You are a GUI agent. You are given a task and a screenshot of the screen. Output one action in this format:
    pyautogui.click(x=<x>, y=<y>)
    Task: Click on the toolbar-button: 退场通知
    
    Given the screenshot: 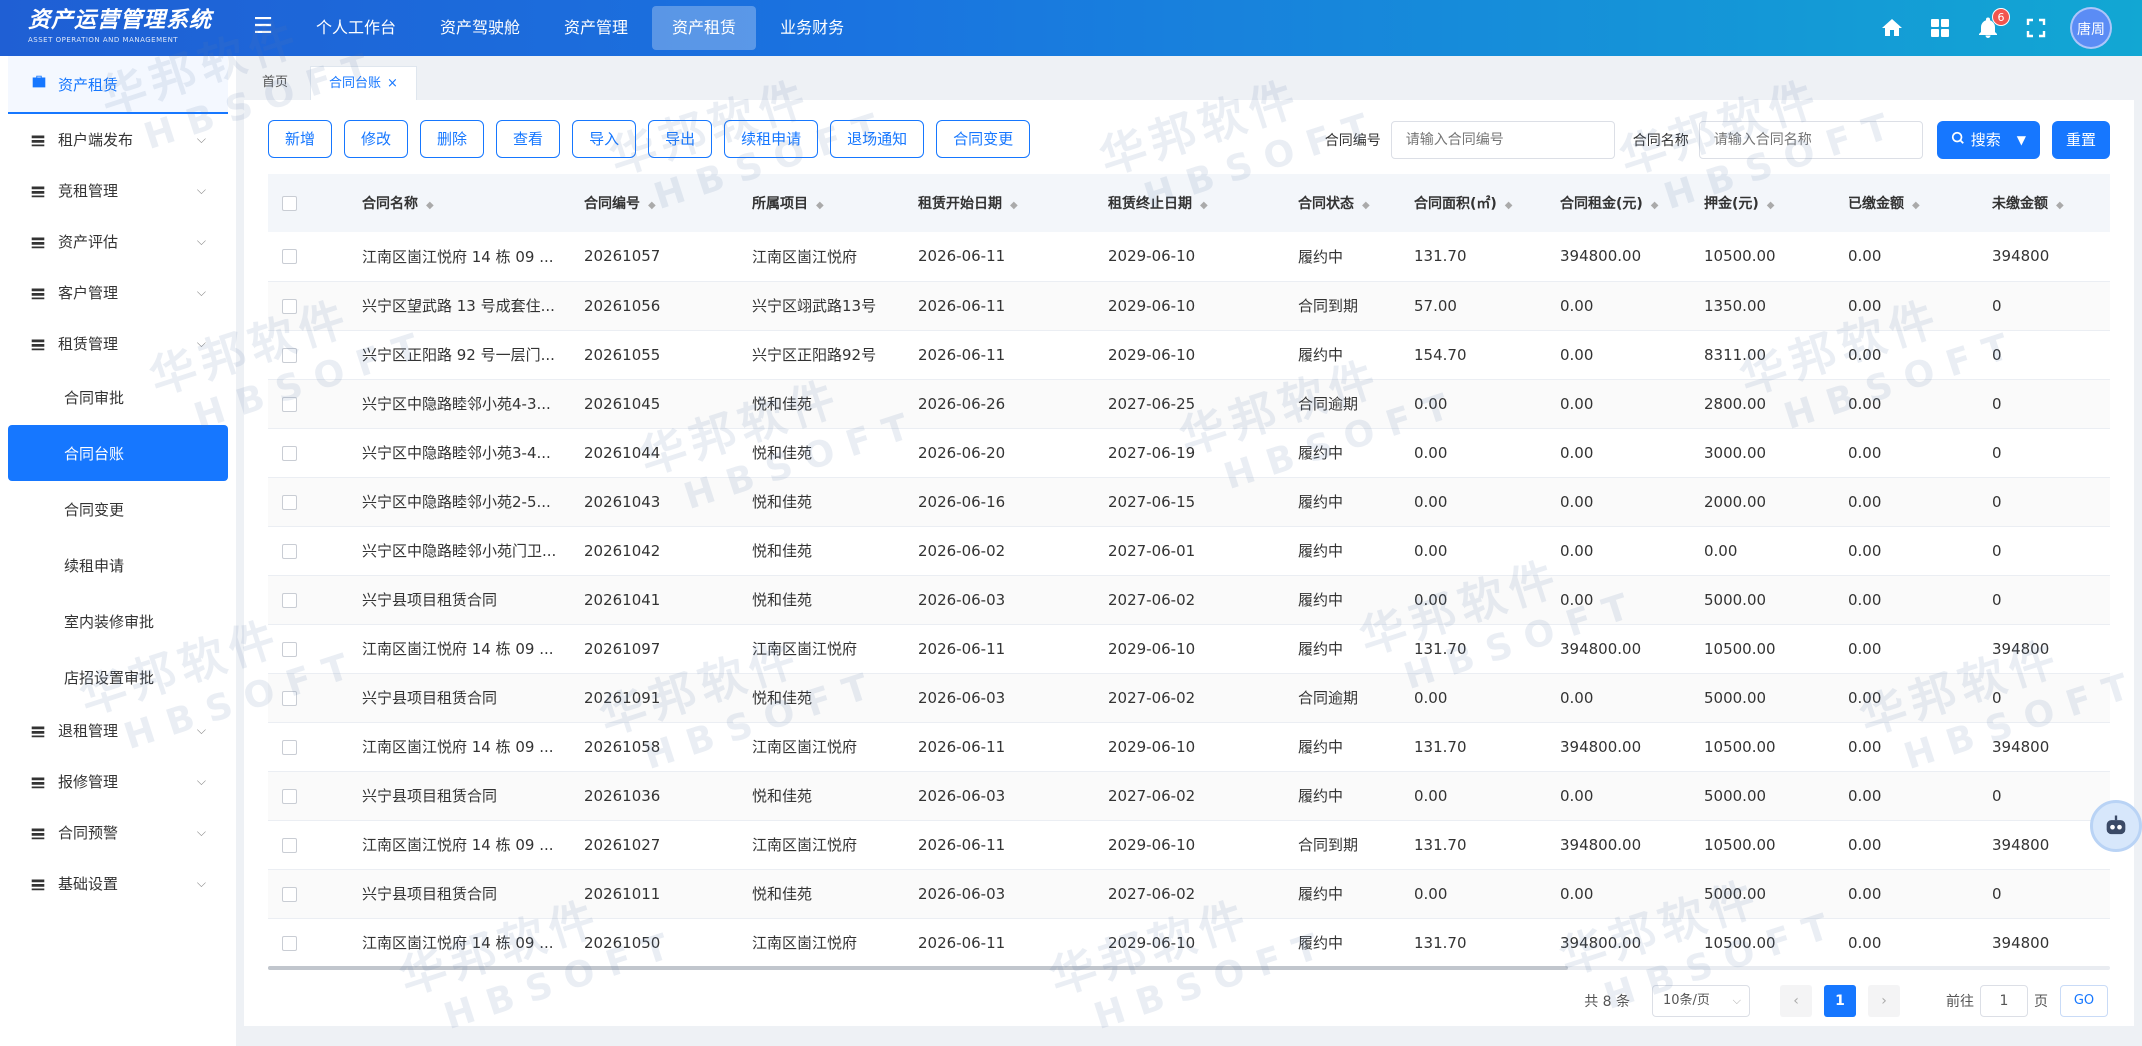 What is the action you would take?
    pyautogui.click(x=877, y=139)
    